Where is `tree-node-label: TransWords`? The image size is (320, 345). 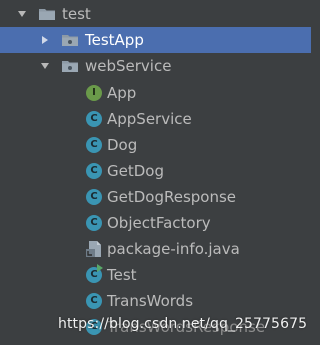
tree-node-label: TransWords is located at coordinates (150, 301).